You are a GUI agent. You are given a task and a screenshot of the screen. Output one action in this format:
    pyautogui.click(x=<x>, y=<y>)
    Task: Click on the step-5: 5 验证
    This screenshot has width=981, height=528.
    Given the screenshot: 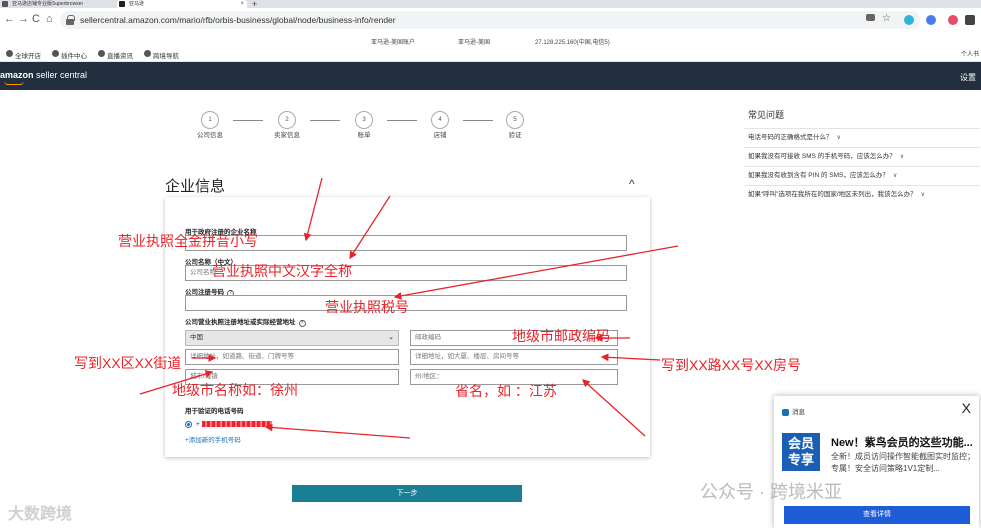 What is the action you would take?
    pyautogui.click(x=515, y=125)
    